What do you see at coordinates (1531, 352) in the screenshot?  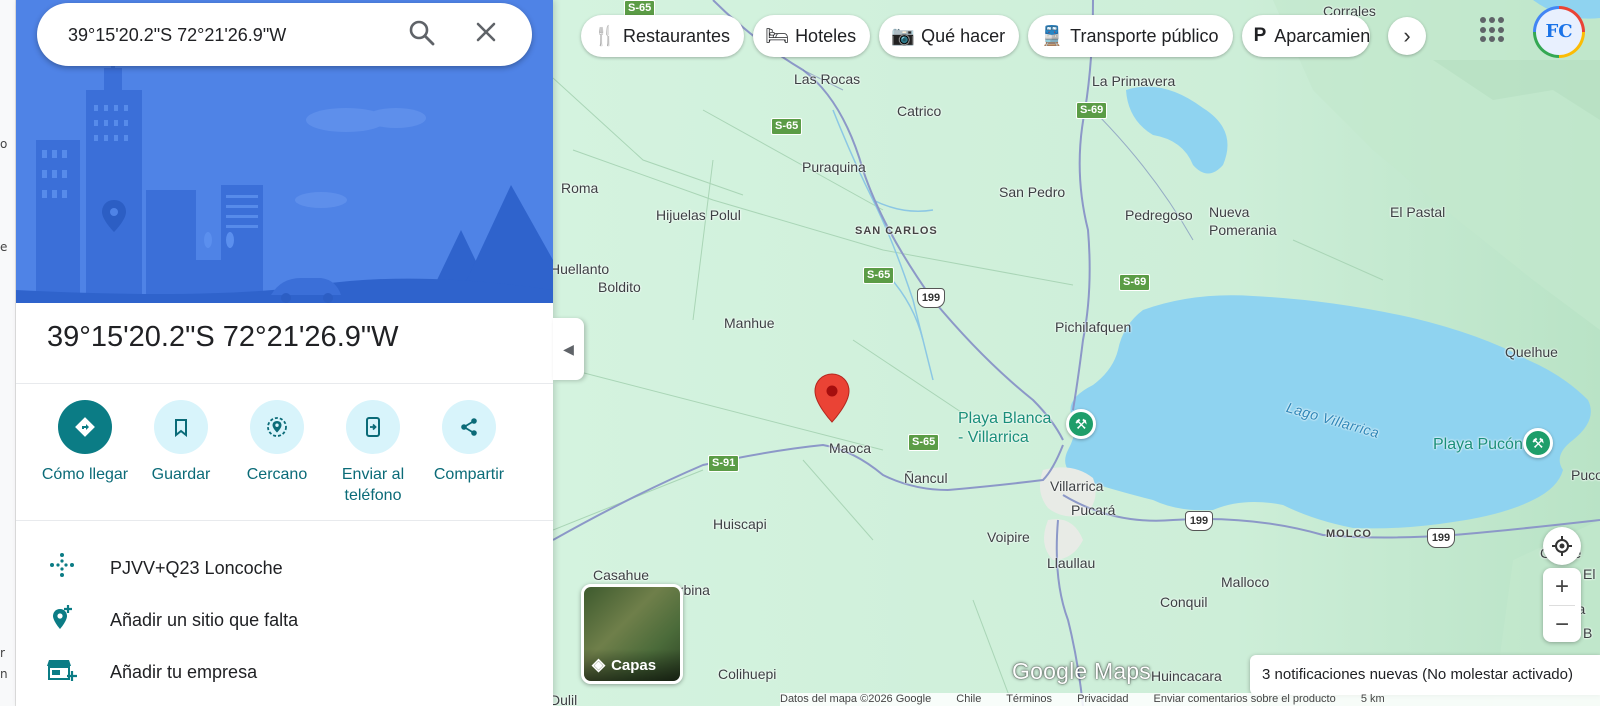 I see `map-label: Quelhue` at bounding box center [1531, 352].